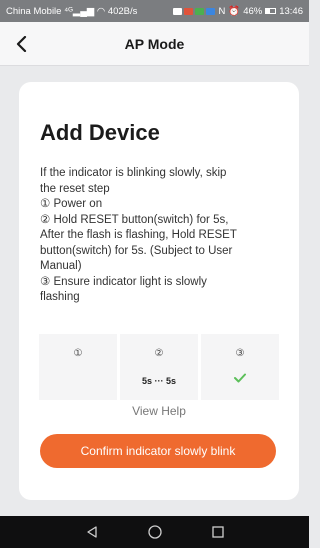 The height and width of the screenshot is (548, 320). What do you see at coordinates (134, 219) in the screenshot?
I see `instruction-line: ② Hold RESET button(switch) for 5s,` at bounding box center [134, 219].